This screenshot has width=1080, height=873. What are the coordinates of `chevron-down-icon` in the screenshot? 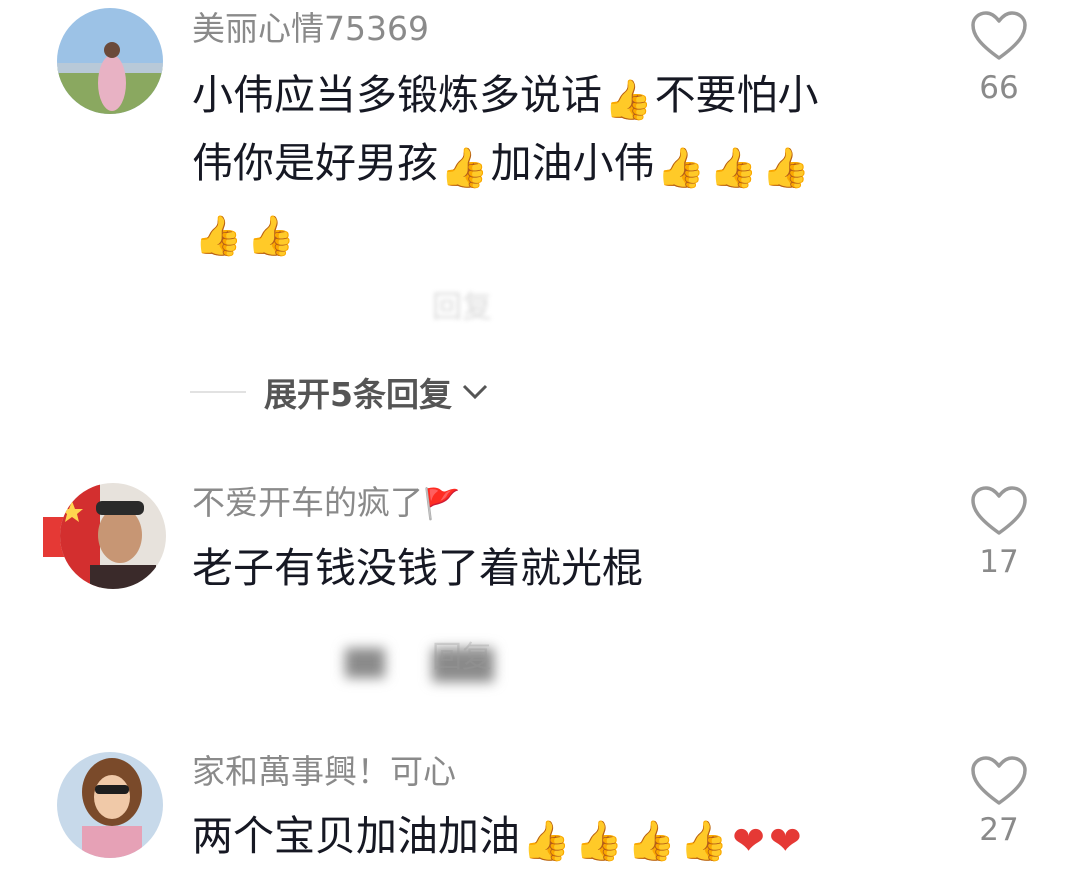 It's located at (475, 392).